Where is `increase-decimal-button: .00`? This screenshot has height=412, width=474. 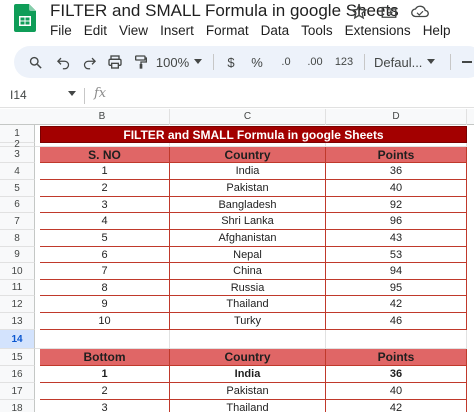 increase-decimal-button: .00 is located at coordinates (315, 62).